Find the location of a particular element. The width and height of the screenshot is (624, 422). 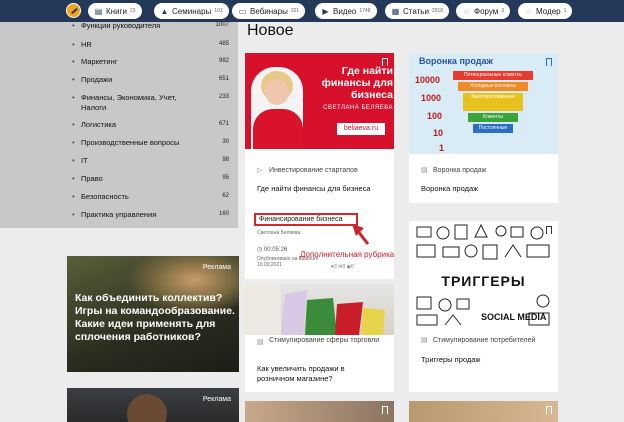

comment-count: 0 is located at coordinates (344, 267).